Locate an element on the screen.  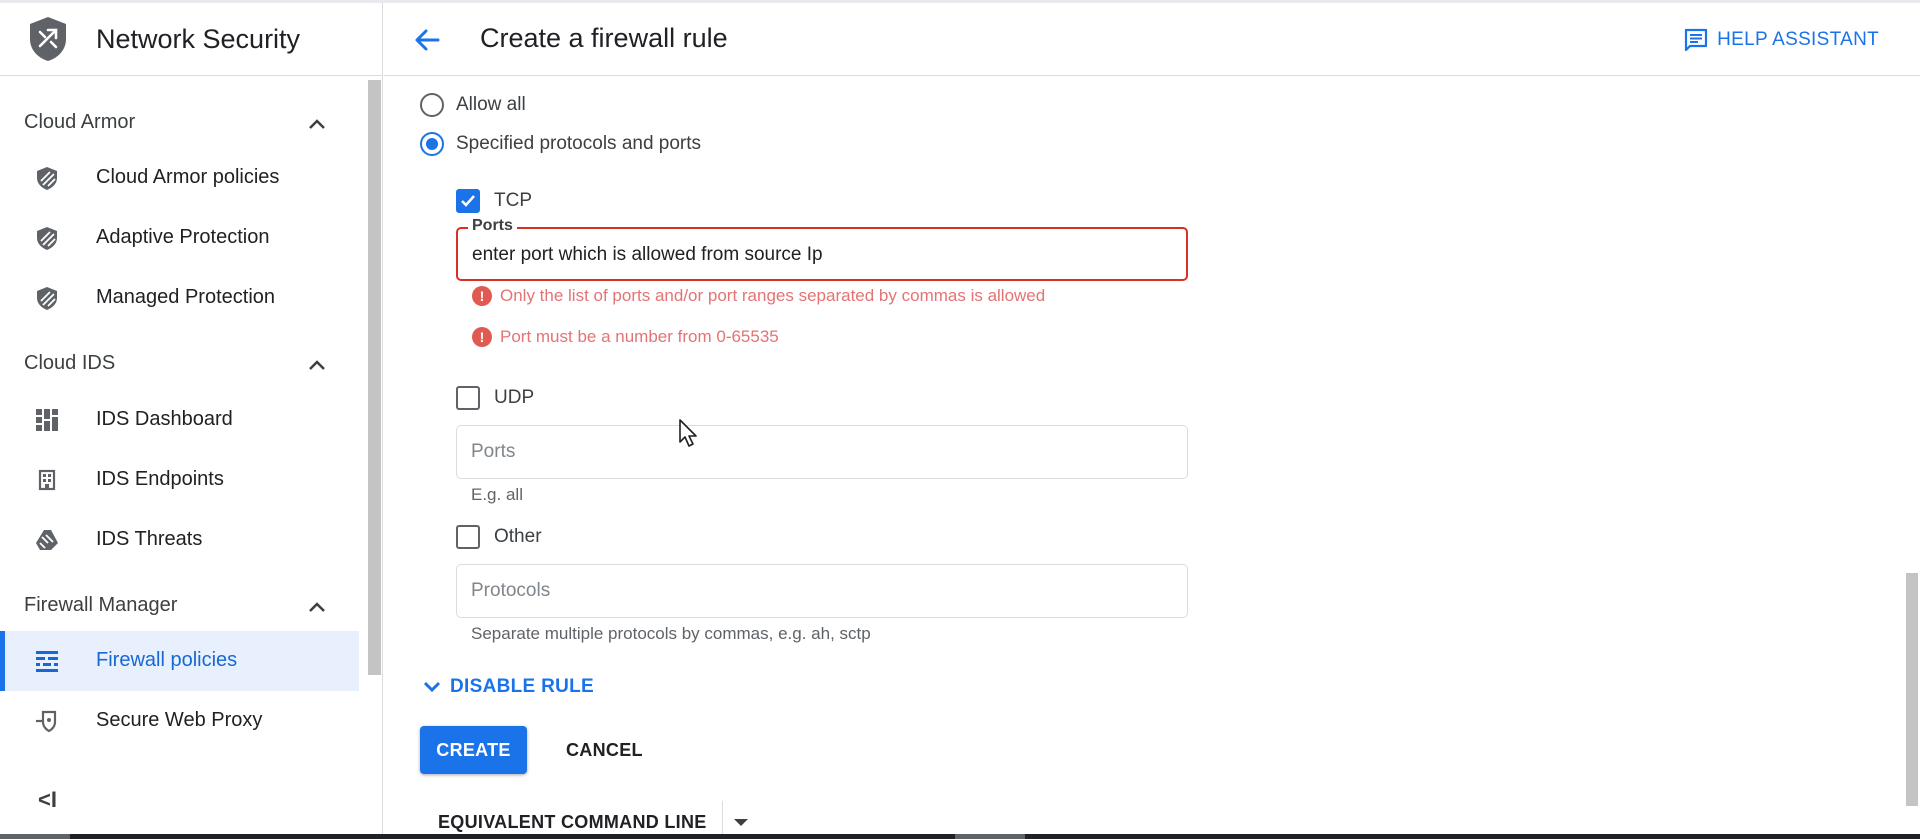
tcp-checkbox-row: TCP is located at coordinates (494, 201).